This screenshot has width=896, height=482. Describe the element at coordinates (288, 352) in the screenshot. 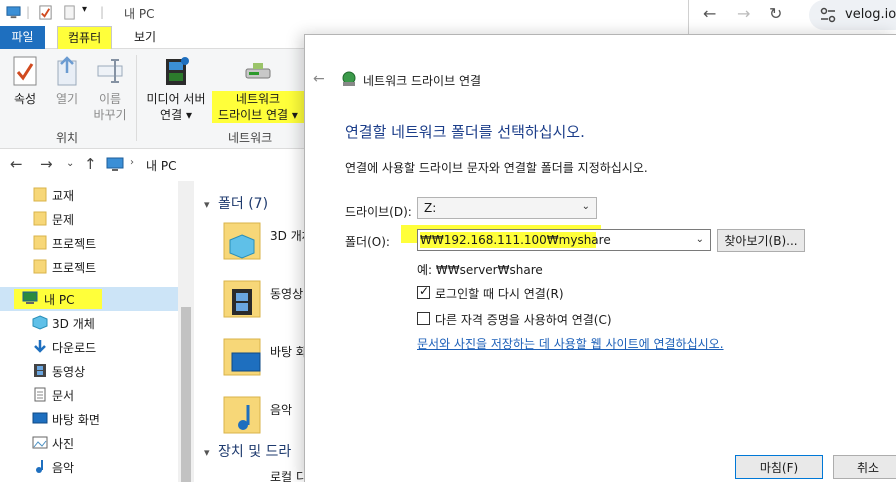

I see `folder-tile-label: 바탕 화` at that location.